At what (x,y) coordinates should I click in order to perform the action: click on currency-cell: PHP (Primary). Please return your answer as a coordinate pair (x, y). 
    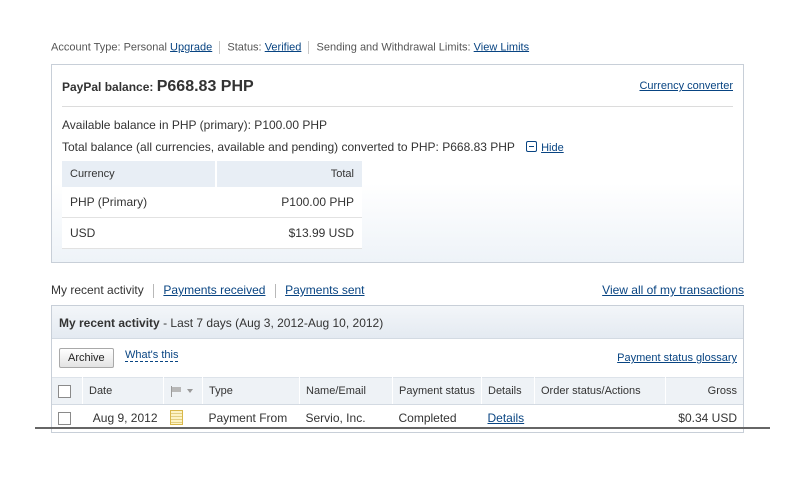
    Looking at the image, I should click on (139, 202).